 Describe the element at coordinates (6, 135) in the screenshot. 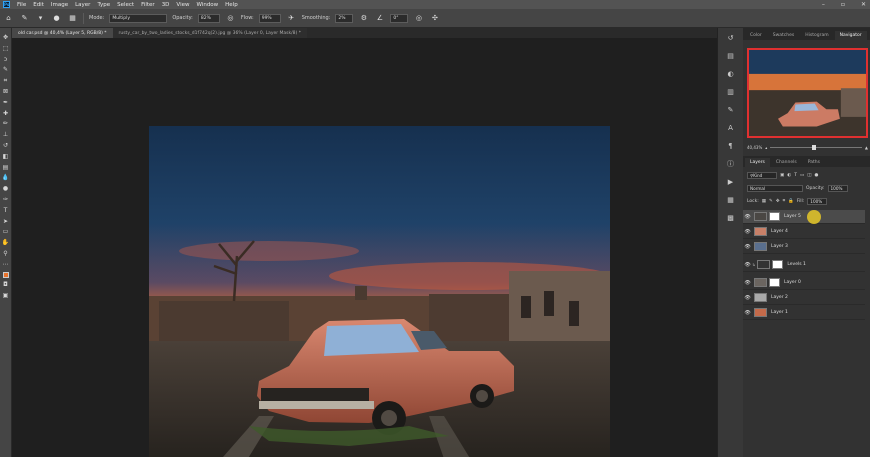

I see `clone-stamp-tool-icon: ⊥` at that location.